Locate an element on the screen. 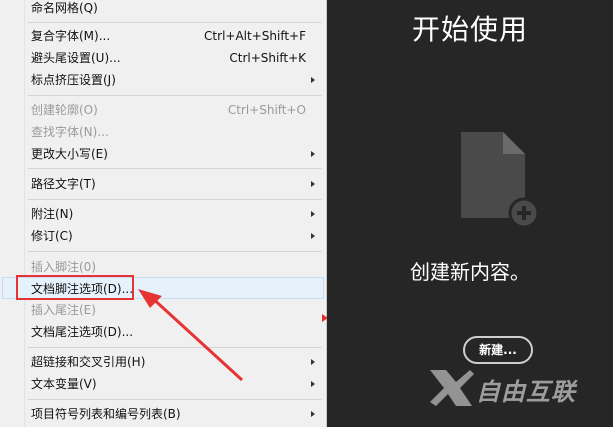  panel-subtitle: 创建新内容。 is located at coordinates (470, 272).